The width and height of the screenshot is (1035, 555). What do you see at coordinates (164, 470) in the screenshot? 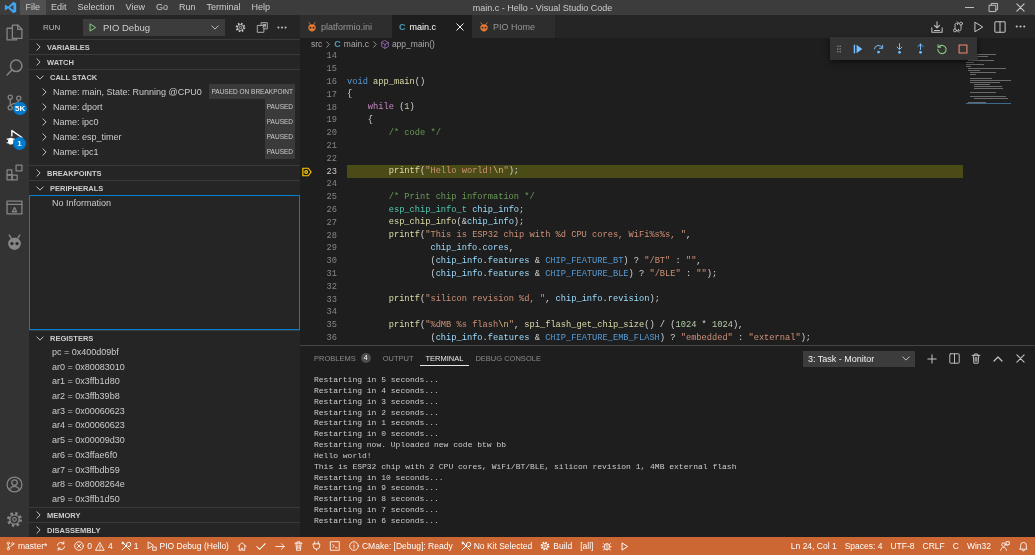
I see `register-item: ar7 = 0x3ffbdb59` at bounding box center [164, 470].